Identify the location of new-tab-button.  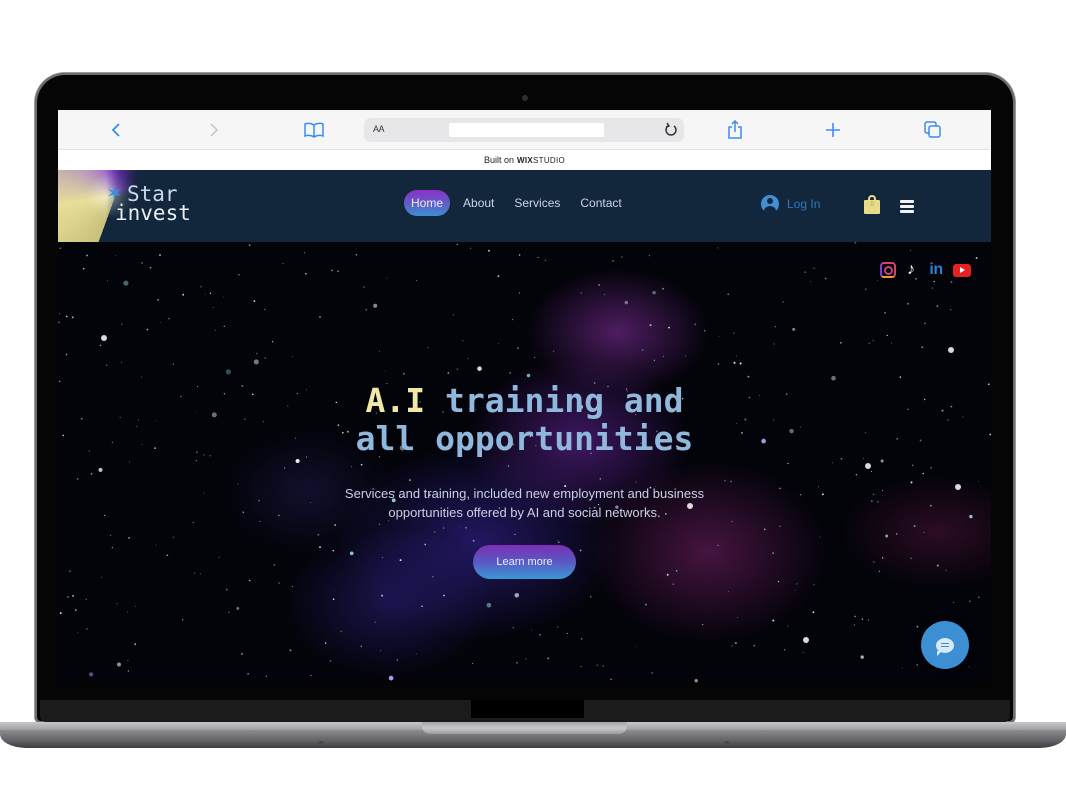
(833, 130).